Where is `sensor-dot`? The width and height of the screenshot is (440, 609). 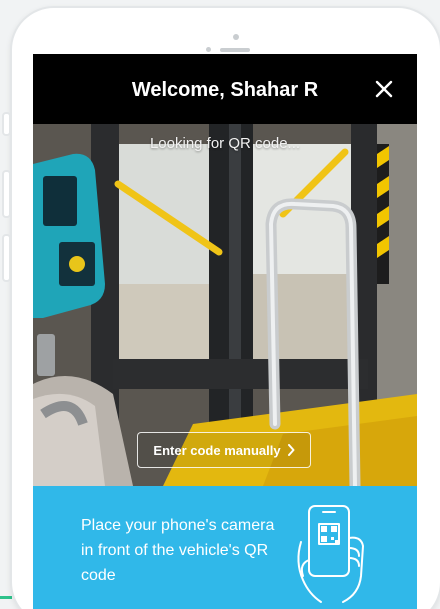 sensor-dot is located at coordinates (236, 37).